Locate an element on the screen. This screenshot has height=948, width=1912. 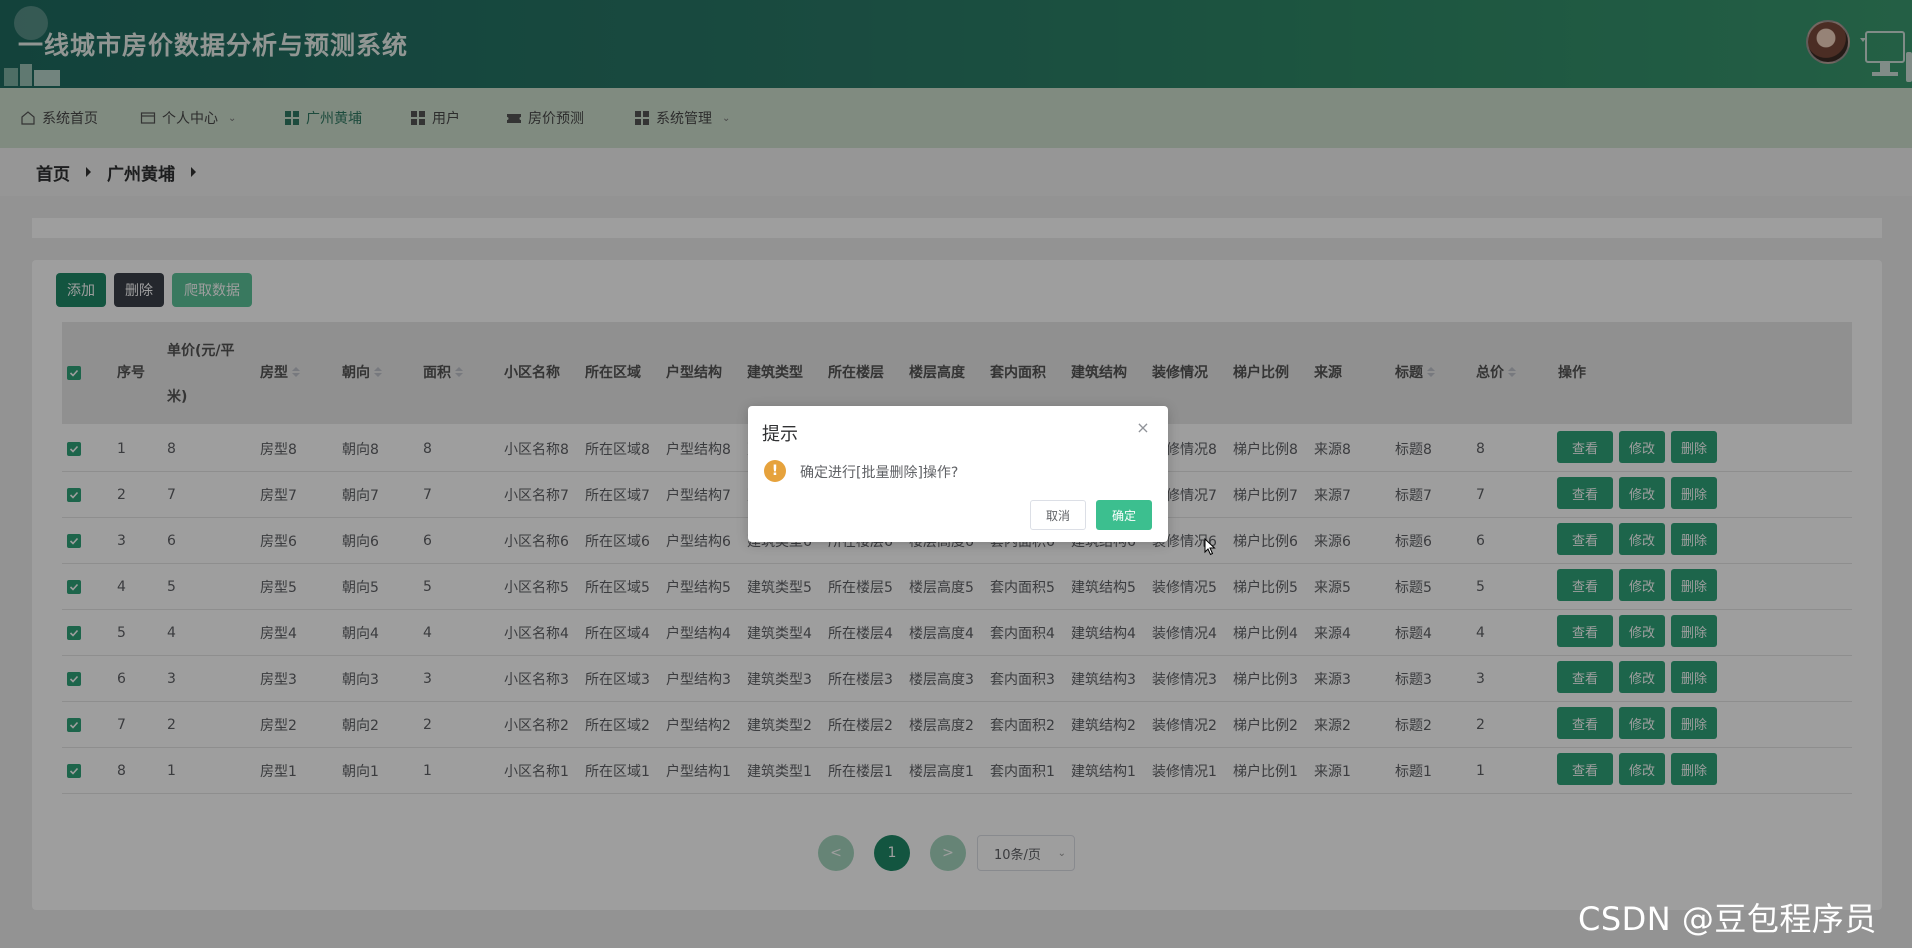
confirm-button: 确定 is located at coordinates (1124, 515).